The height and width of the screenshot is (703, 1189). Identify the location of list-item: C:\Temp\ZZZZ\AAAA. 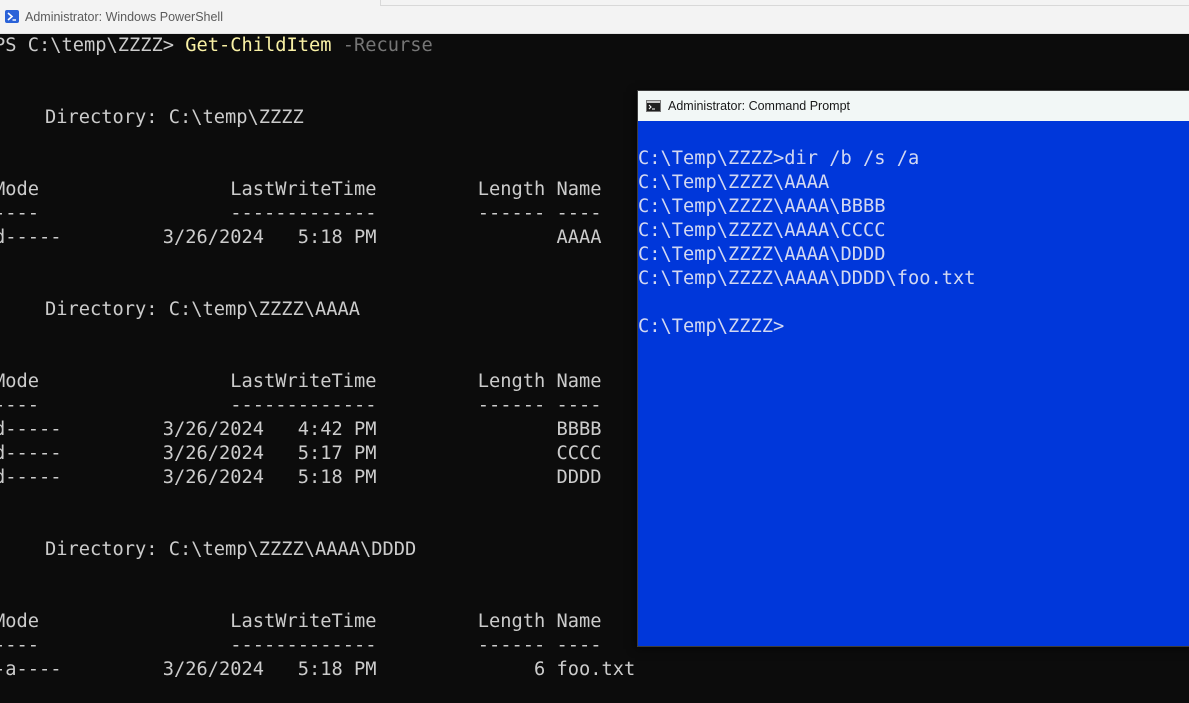
(734, 182).